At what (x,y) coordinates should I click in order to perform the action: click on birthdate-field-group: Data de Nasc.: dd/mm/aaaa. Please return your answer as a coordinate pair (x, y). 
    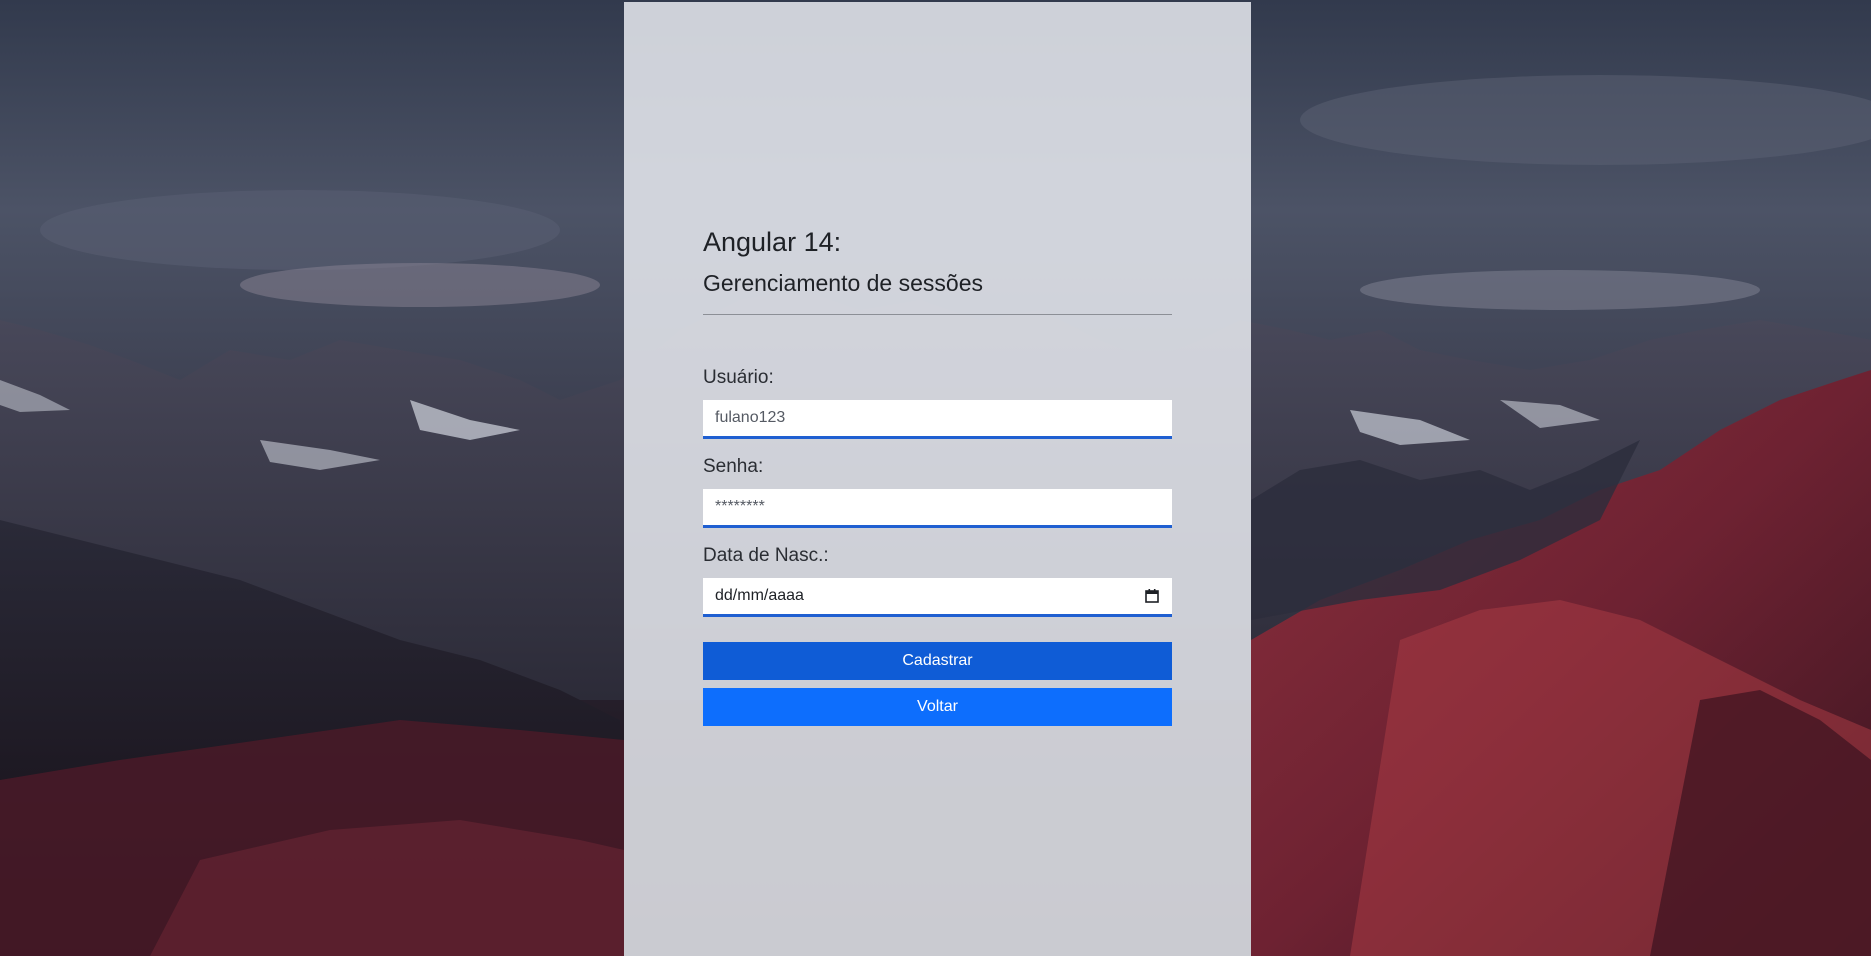
    Looking at the image, I should click on (937, 580).